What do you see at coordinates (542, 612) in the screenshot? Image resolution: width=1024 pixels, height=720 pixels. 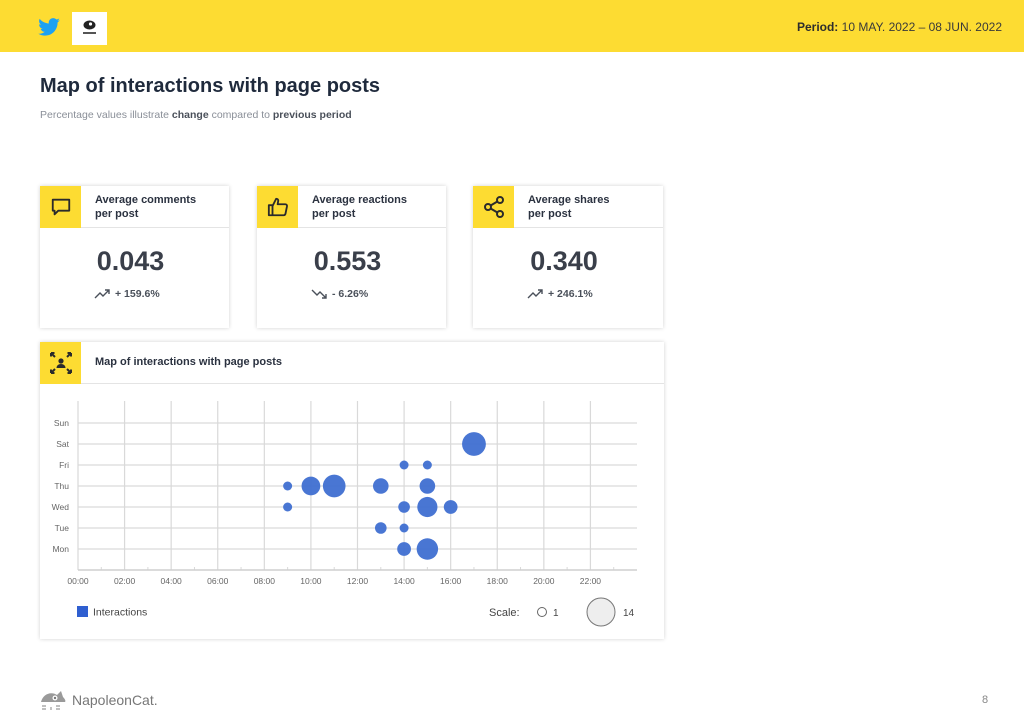 I see `scale-min-circle` at bounding box center [542, 612].